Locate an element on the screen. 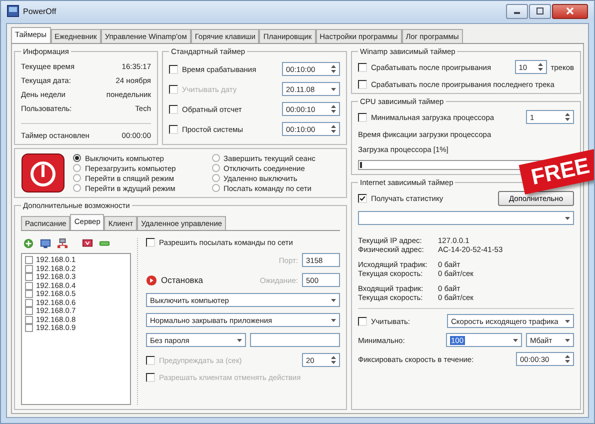 This screenshot has height=424, width=595. app-icon is located at coordinates (13, 11).